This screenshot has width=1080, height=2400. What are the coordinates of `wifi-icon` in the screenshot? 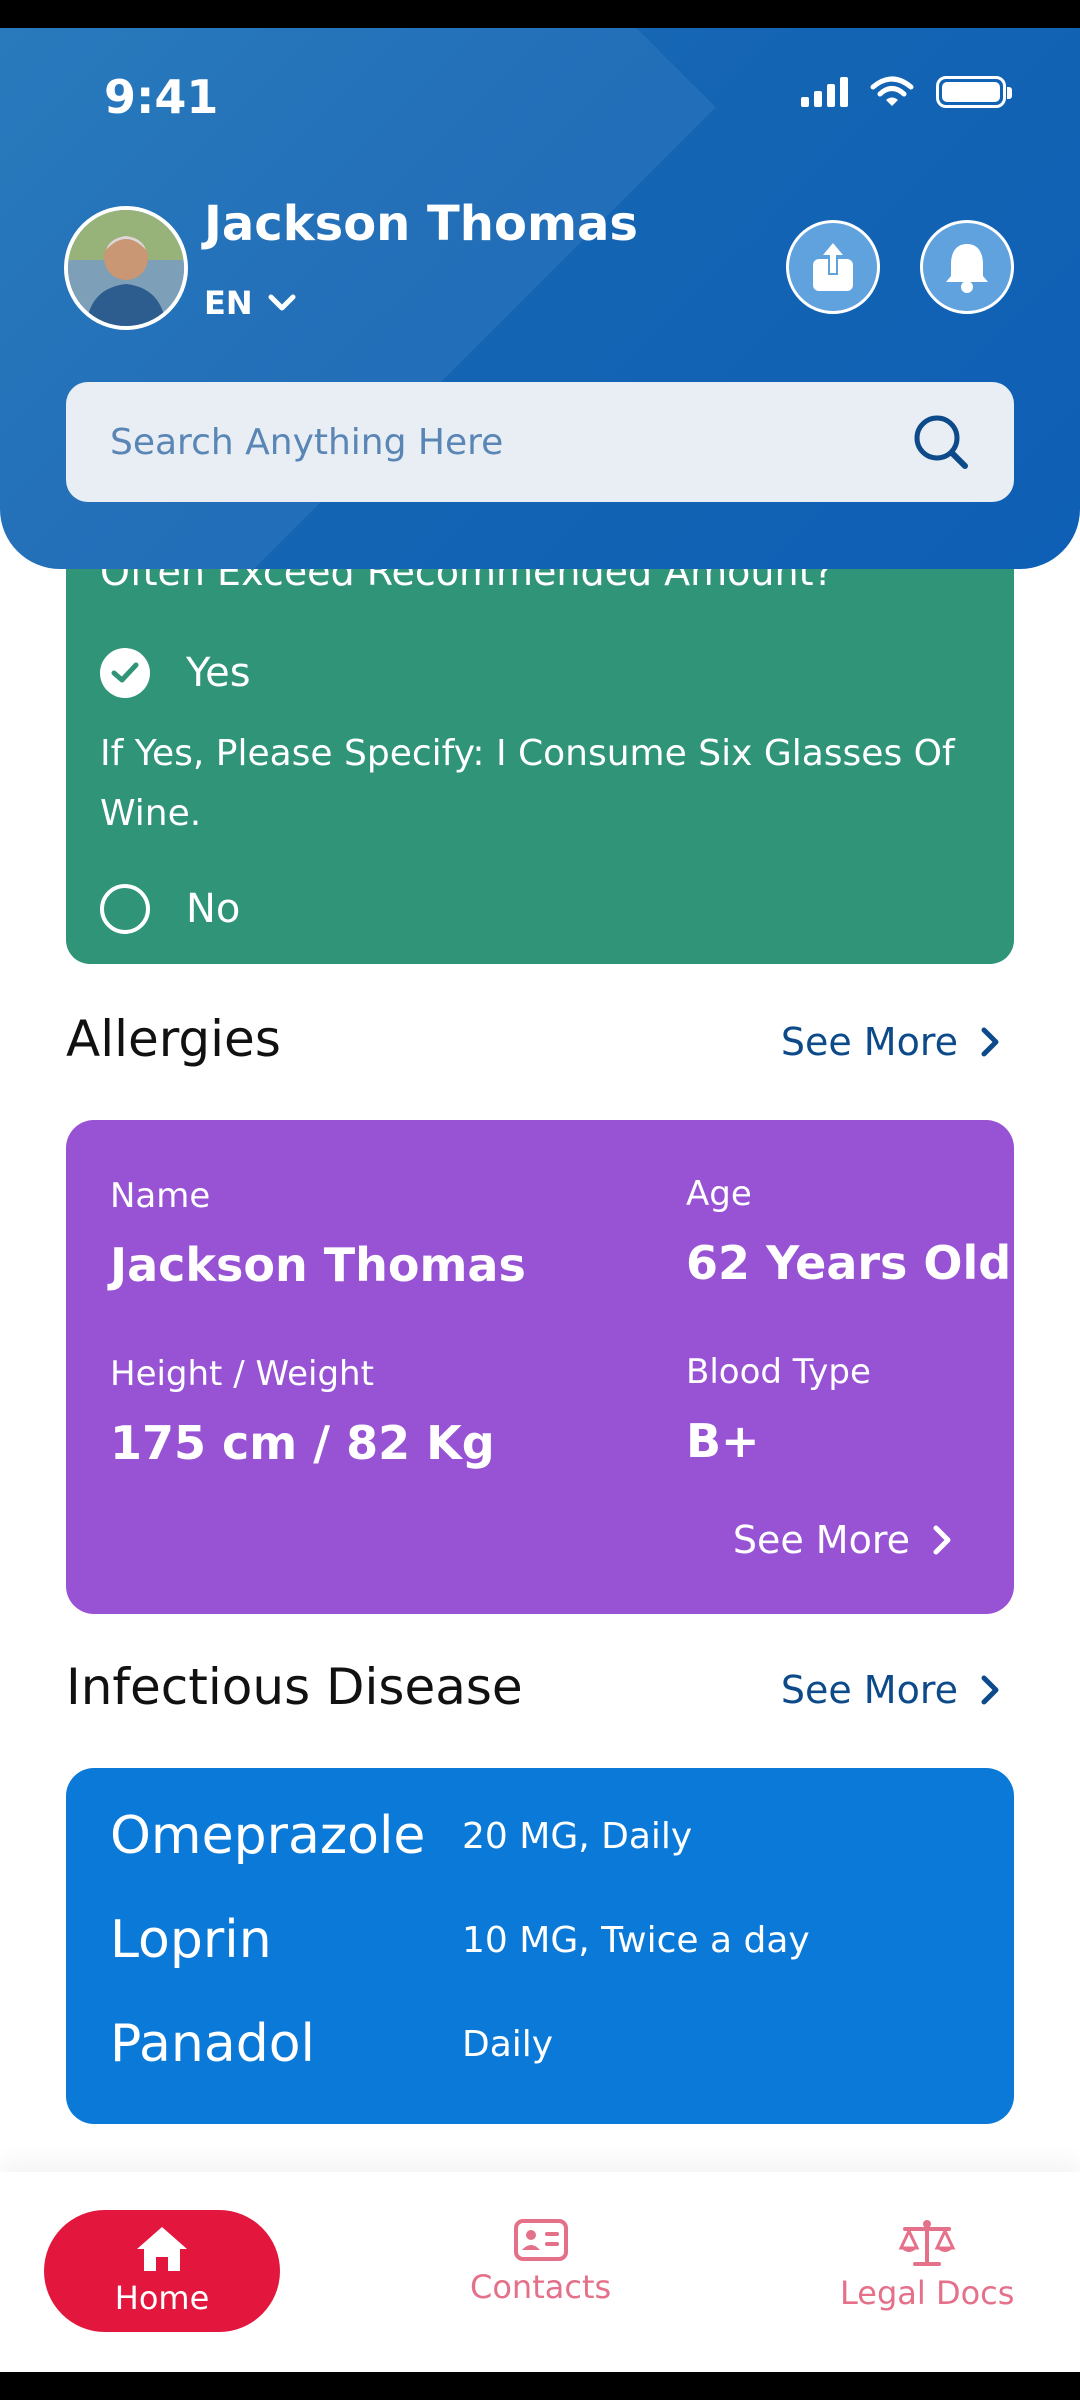 It's located at (892, 91).